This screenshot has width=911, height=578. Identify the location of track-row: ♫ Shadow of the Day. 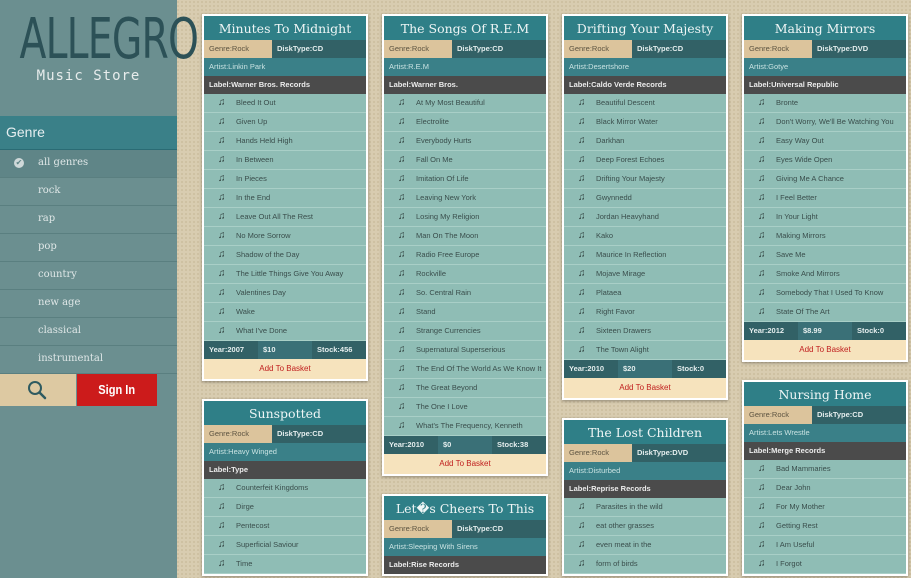
(285, 255).